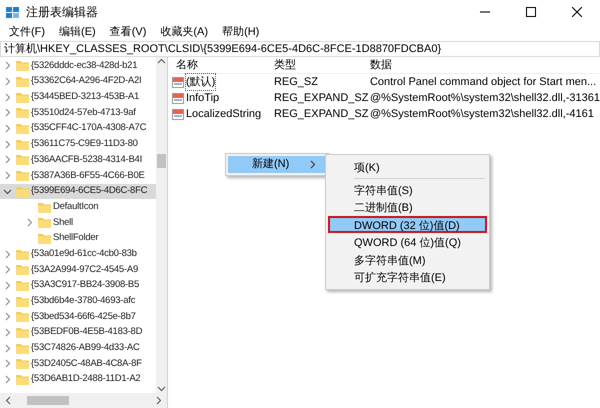 The image size is (600, 408). What do you see at coordinates (88, 128) in the screenshot?
I see `tree-label: {535CFF4C-170A-4308-A7C` at bounding box center [88, 128].